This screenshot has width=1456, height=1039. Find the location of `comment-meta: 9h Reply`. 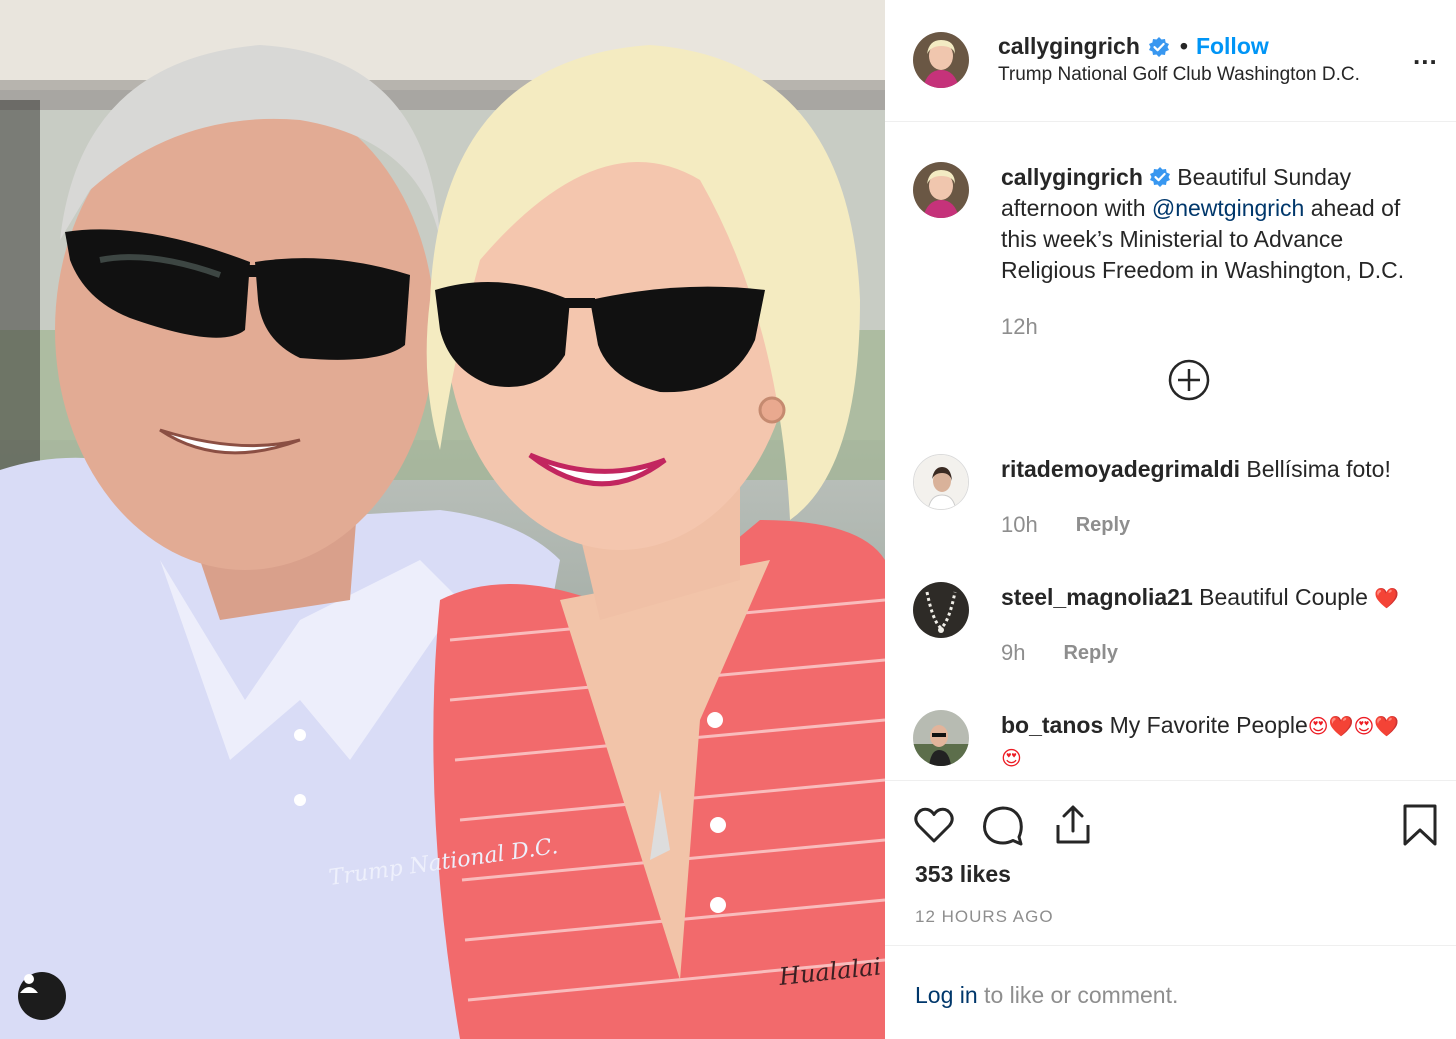

comment-meta: 9h Reply is located at coordinates (1059, 653).